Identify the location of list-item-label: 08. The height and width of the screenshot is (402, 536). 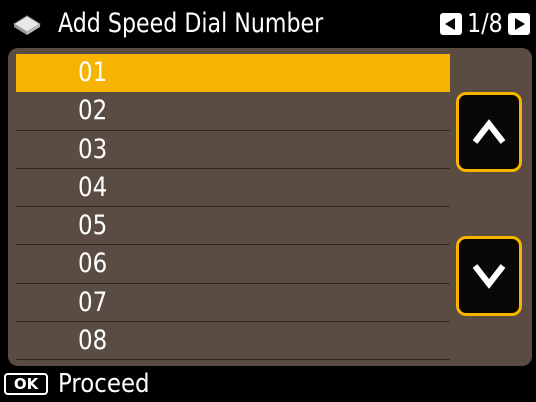
(93, 341).